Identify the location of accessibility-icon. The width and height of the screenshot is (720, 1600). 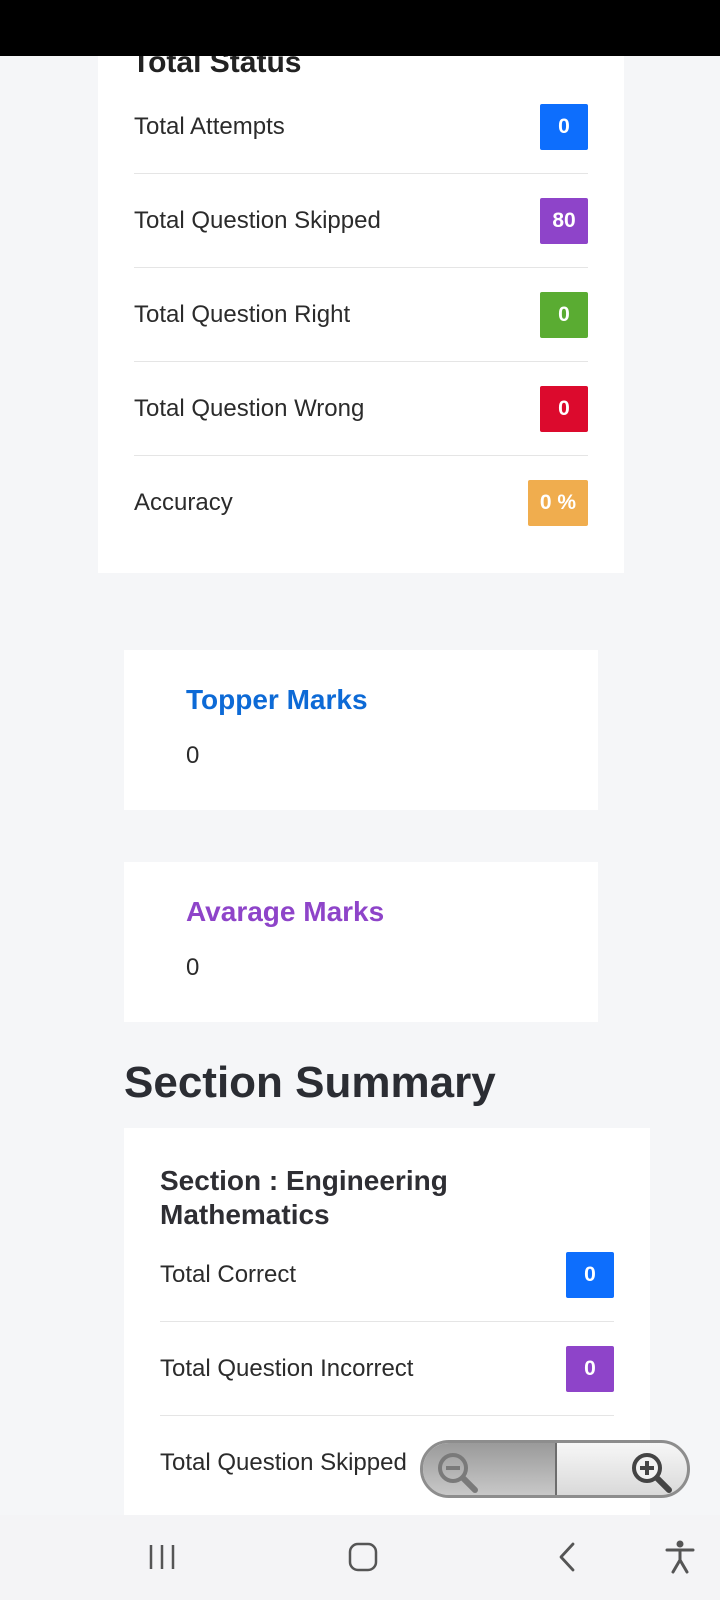
(680, 1557).